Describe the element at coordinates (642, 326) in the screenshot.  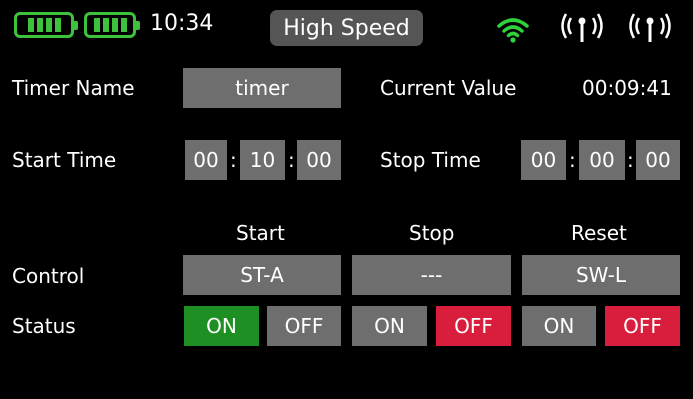
I see `reset-status-off-button: OFF` at that location.